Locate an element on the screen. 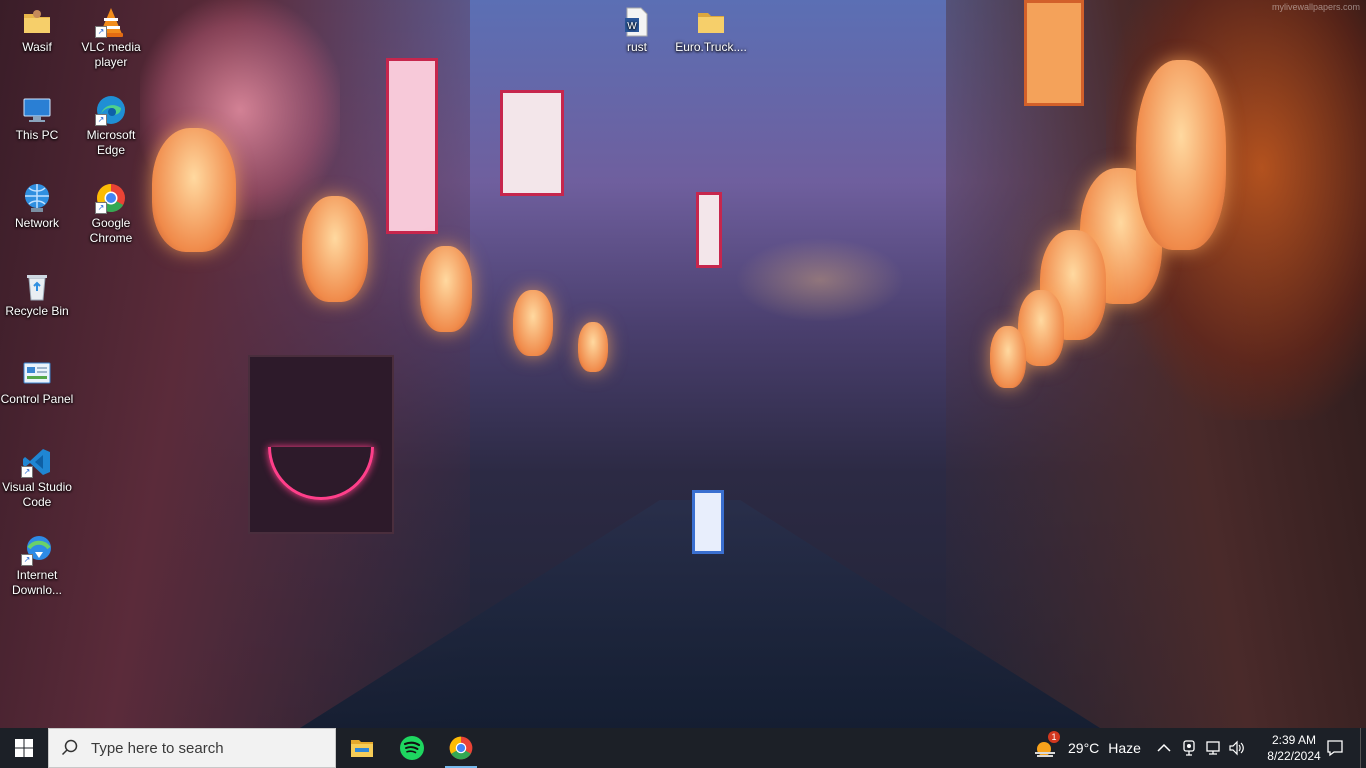  windows-logo-icon is located at coordinates (24, 748).